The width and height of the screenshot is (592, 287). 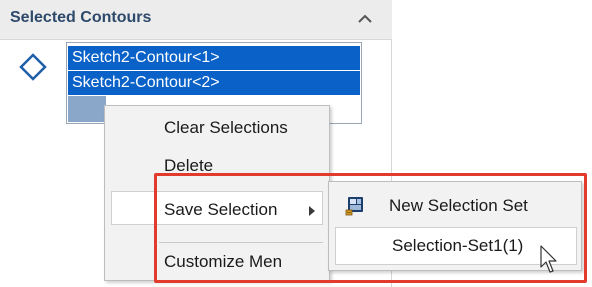 I want to click on selection-set-icon, so click(x=356, y=208).